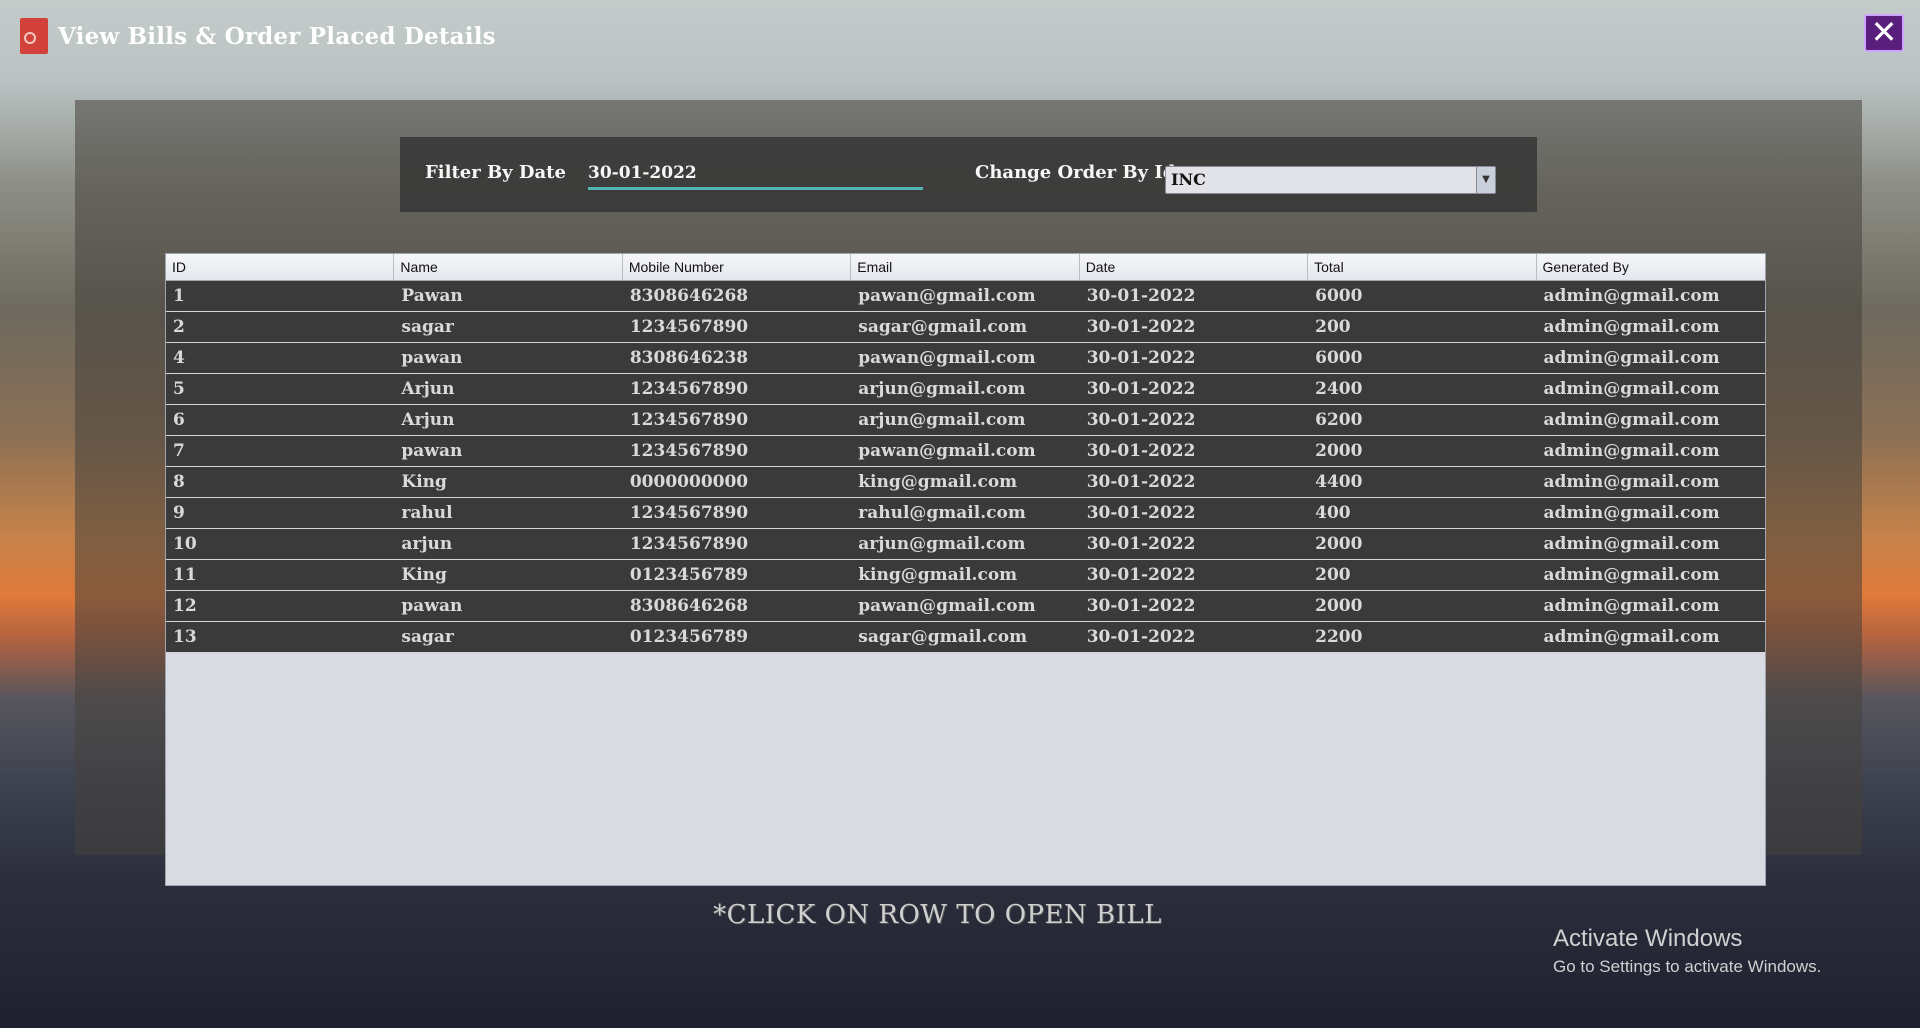 The width and height of the screenshot is (1920, 1028). Describe the element at coordinates (179, 451) in the screenshot. I see `table-cell: 7` at that location.